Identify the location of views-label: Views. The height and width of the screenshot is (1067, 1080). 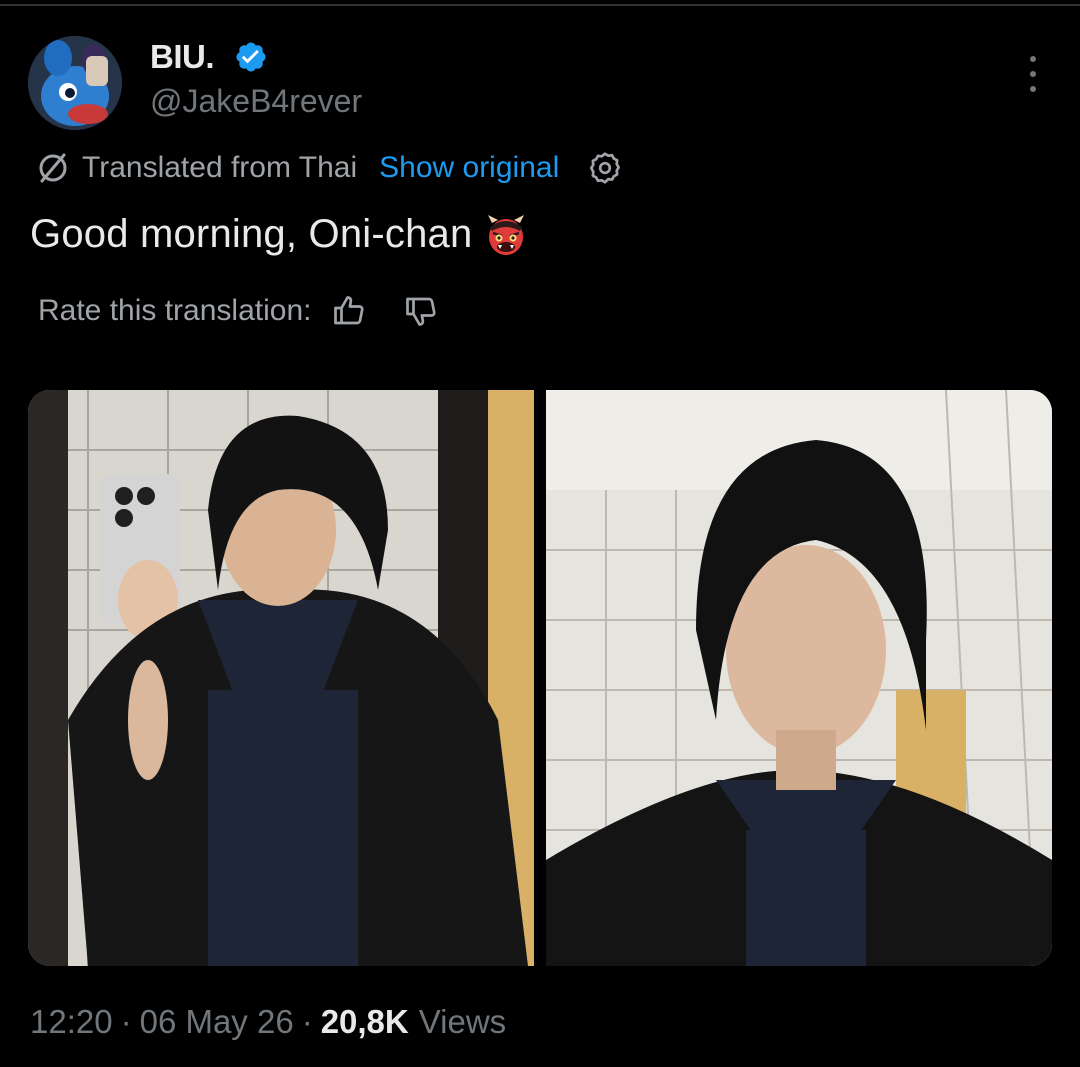
(462, 1022).